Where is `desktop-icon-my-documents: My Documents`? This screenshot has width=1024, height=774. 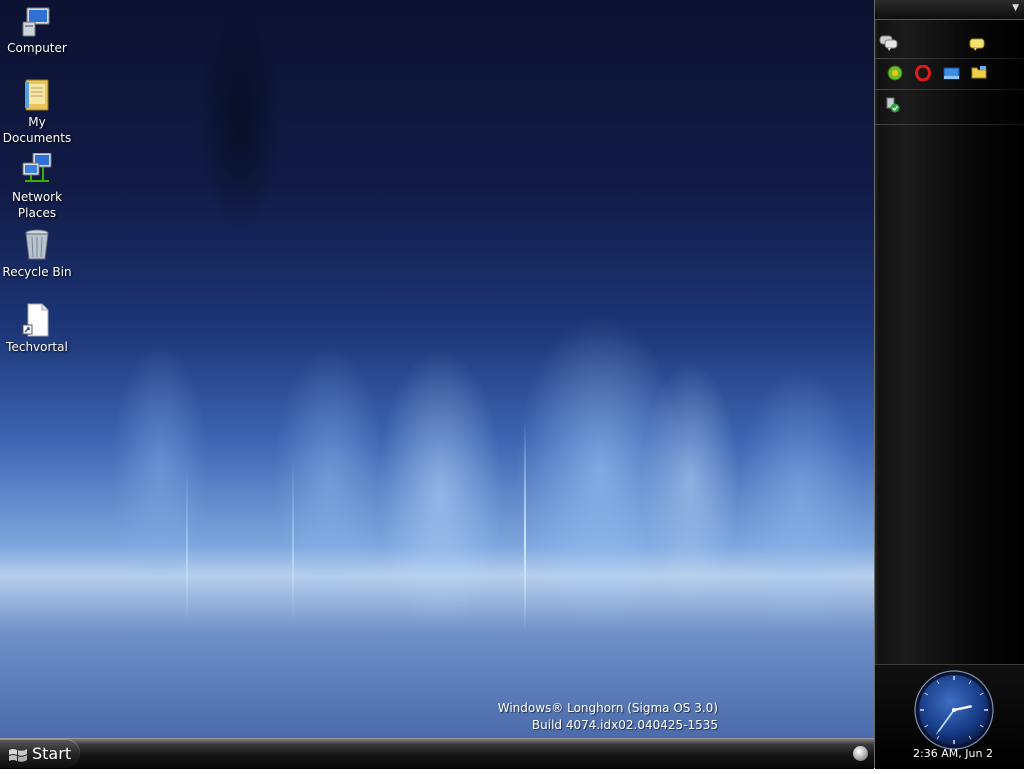
desktop-icon-my-documents: My Documents is located at coordinates (37, 112).